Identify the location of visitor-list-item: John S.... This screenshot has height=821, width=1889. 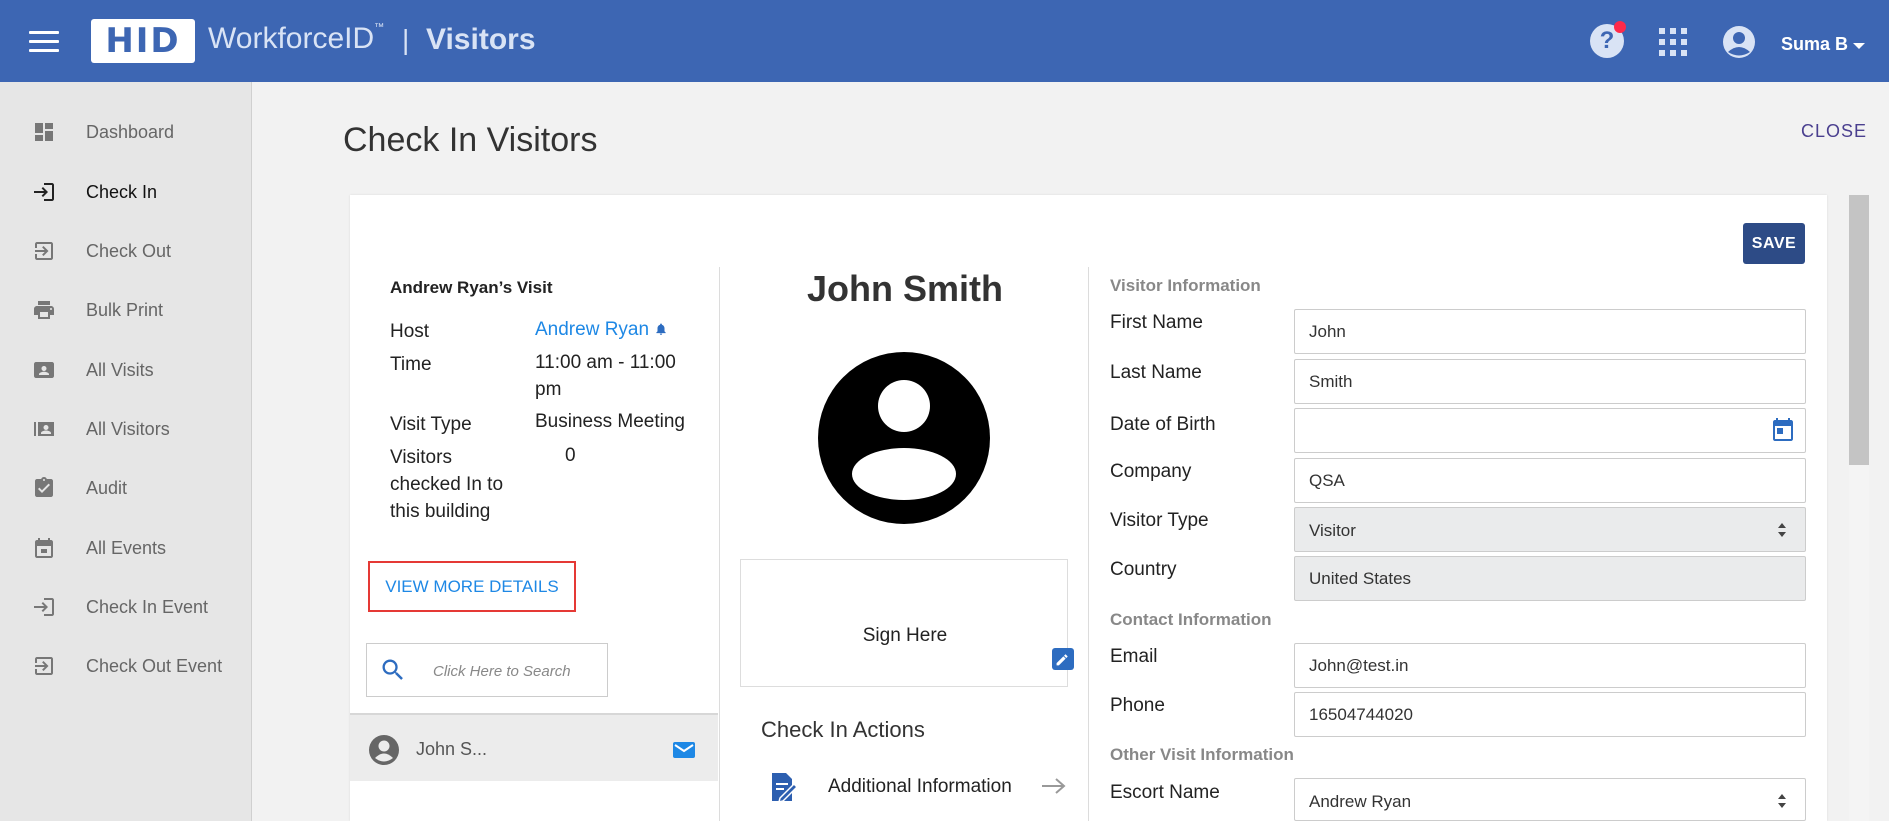
(534, 747).